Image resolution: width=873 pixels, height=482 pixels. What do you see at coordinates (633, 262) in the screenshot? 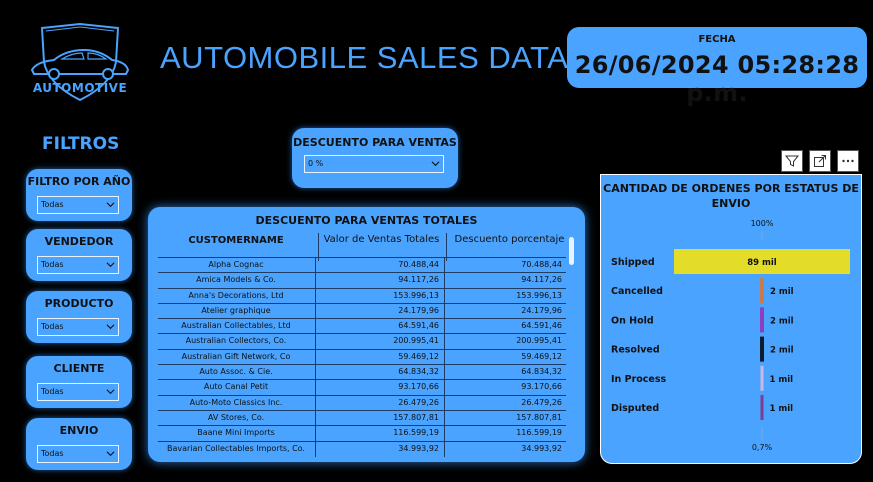
I see `category-label: Shipped` at bounding box center [633, 262].